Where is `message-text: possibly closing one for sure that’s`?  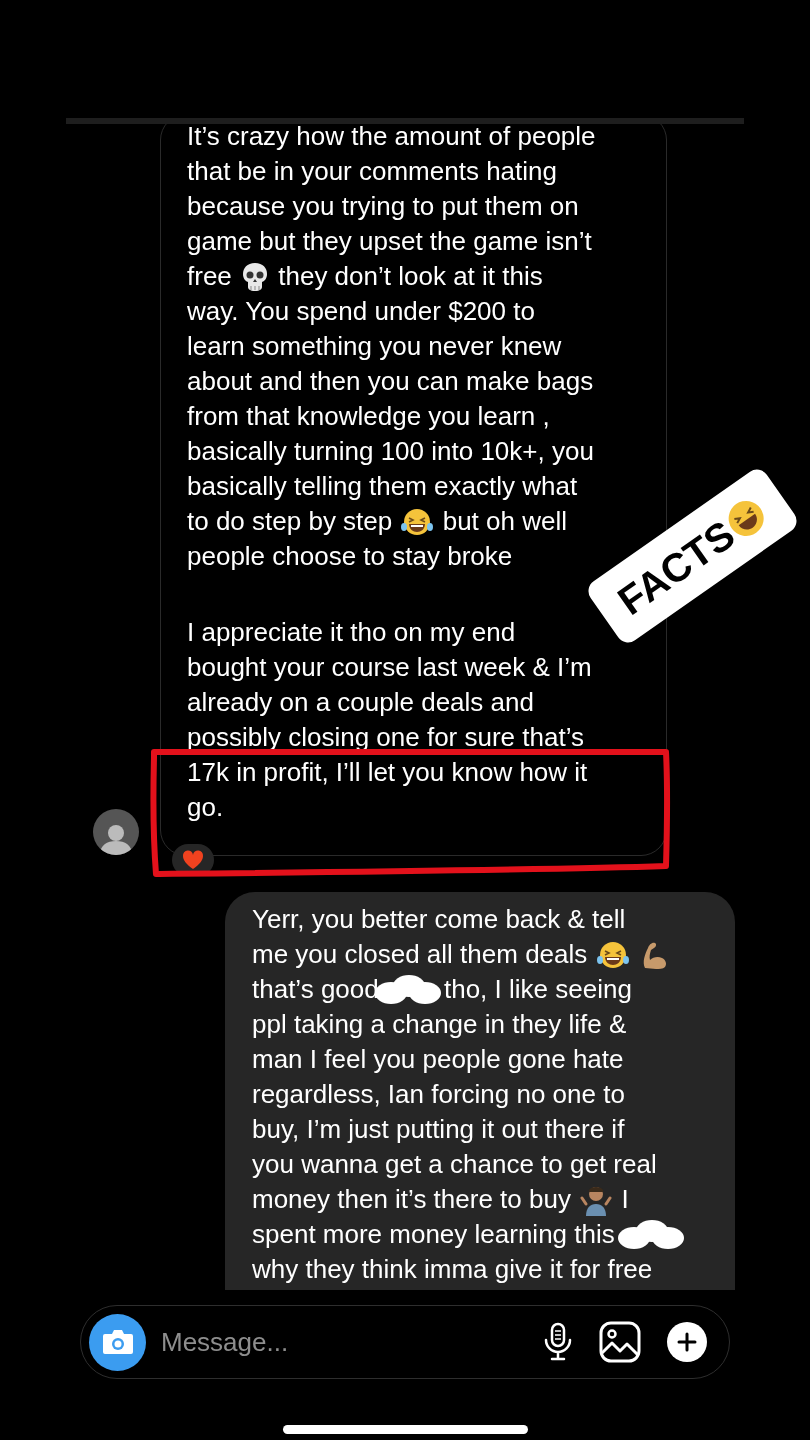
message-text: possibly closing one for sure that’s is located at coordinates (385, 737).